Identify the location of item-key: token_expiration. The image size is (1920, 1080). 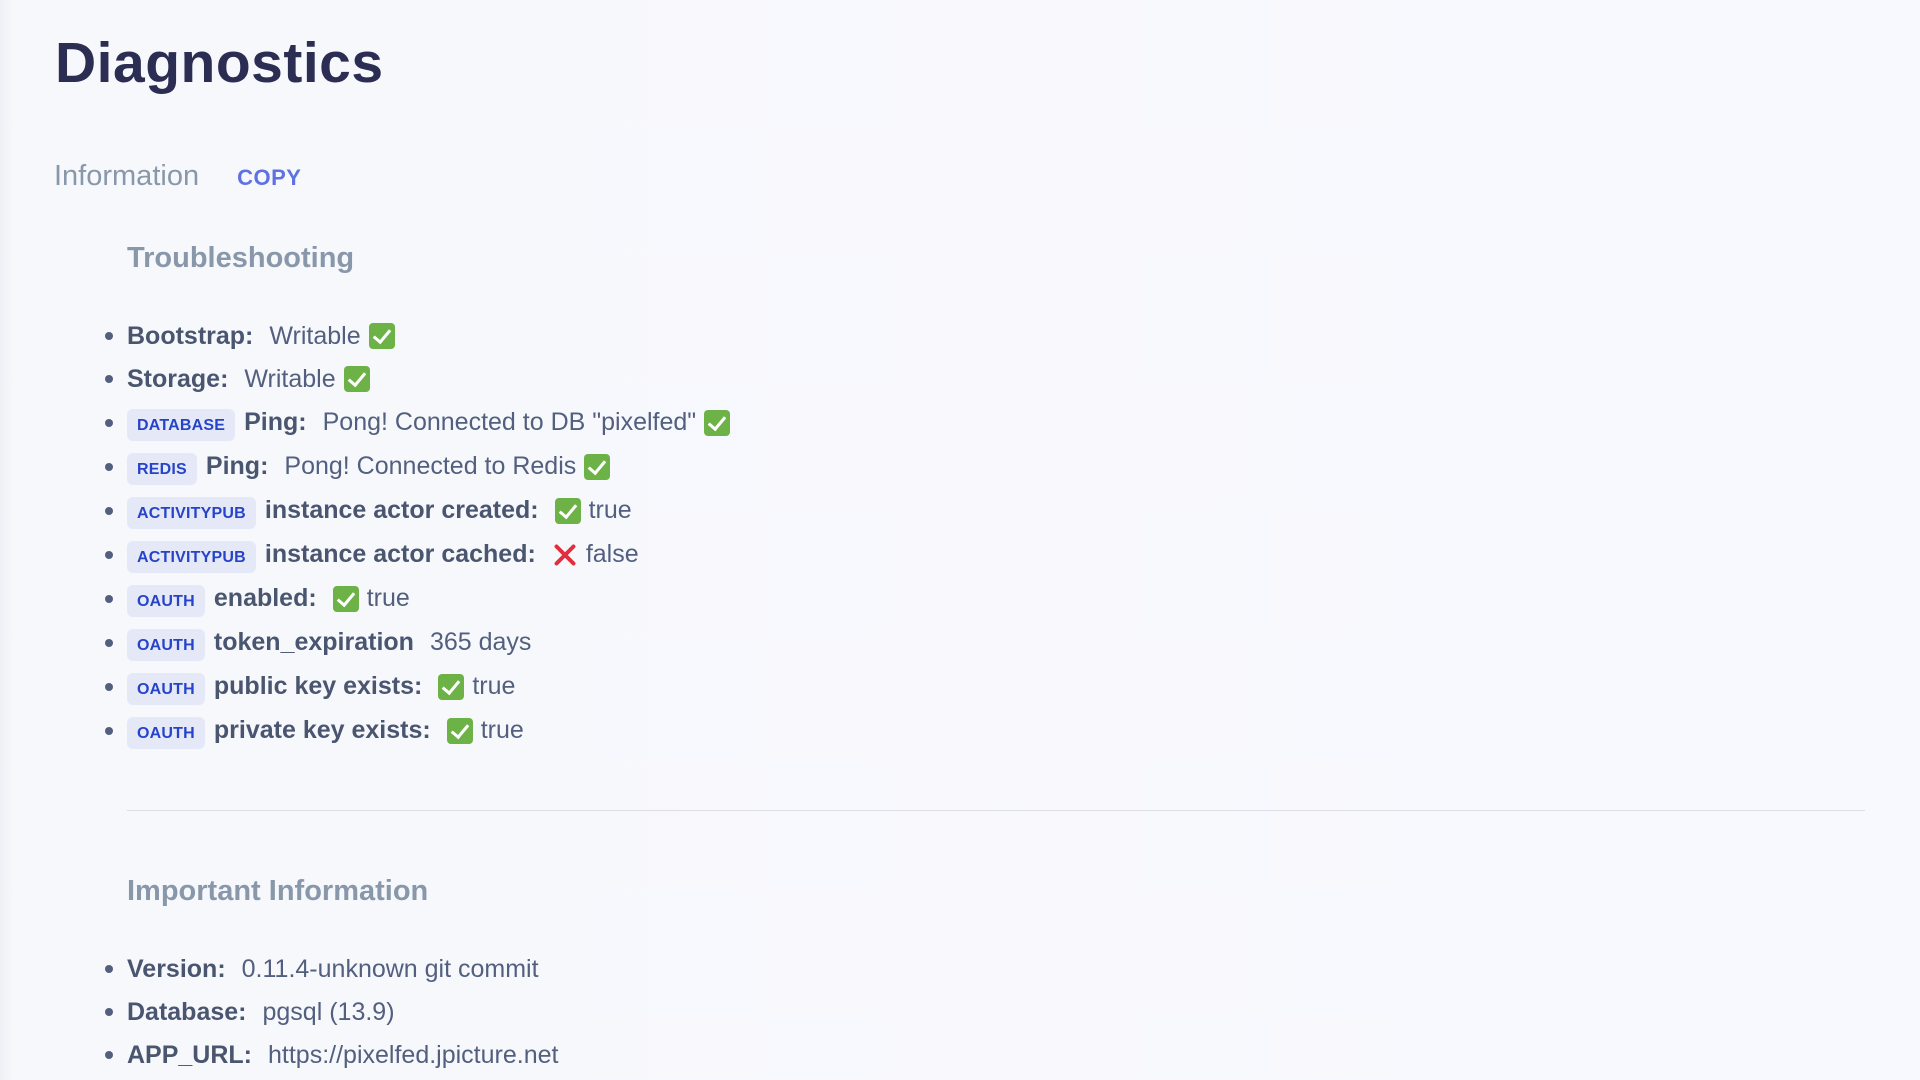
(313, 642).